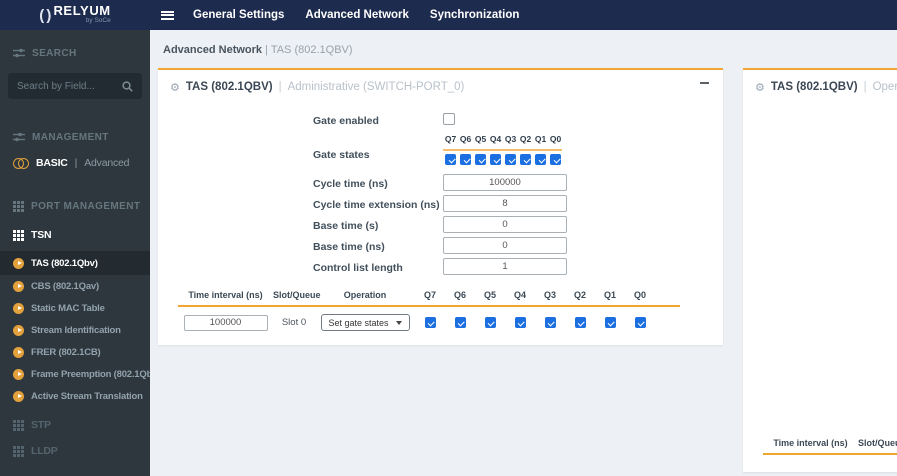 The image size is (897, 476). I want to click on hamburger-menu-icon, so click(167, 15).